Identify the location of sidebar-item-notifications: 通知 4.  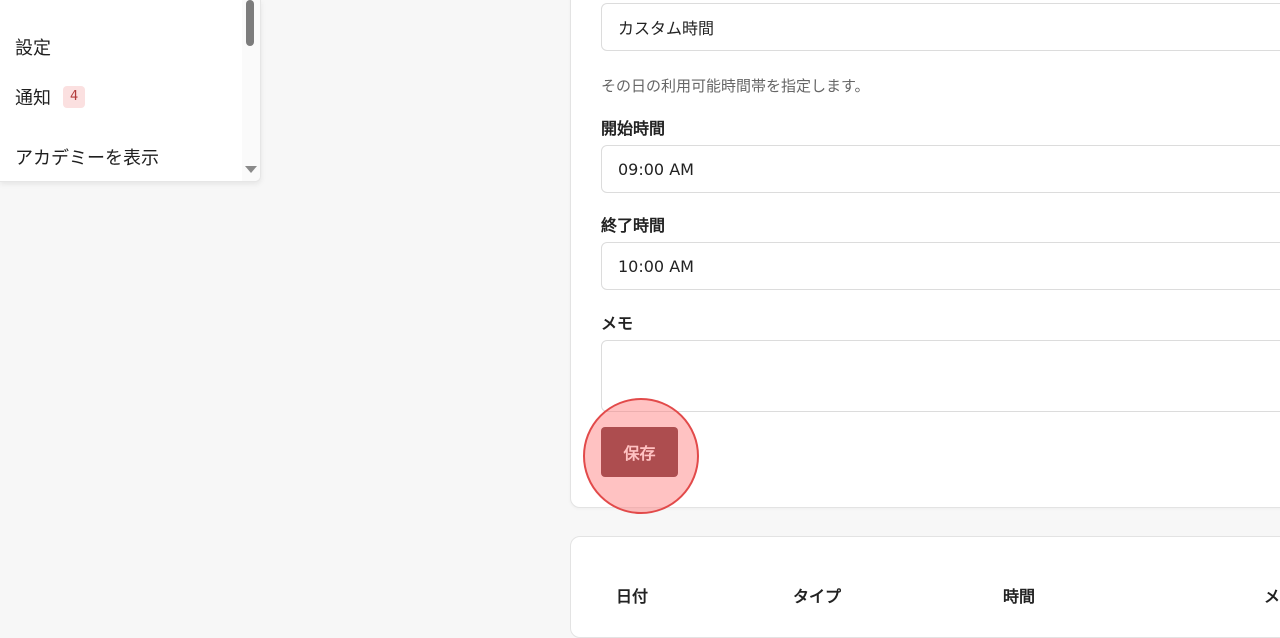
(50, 97).